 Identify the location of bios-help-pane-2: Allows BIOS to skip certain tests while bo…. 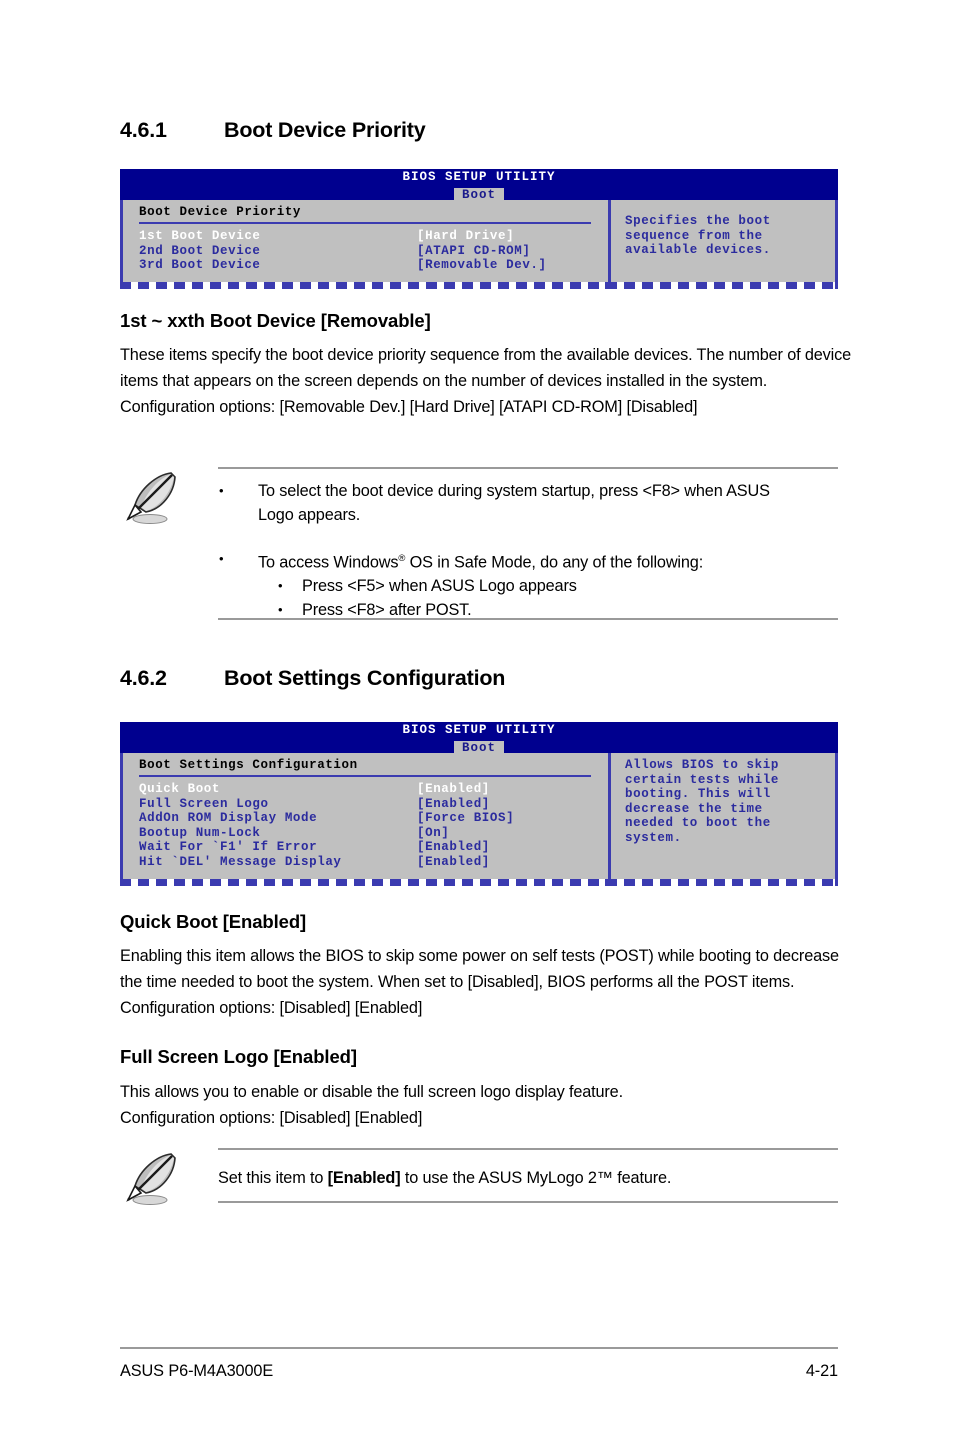
(723, 816).